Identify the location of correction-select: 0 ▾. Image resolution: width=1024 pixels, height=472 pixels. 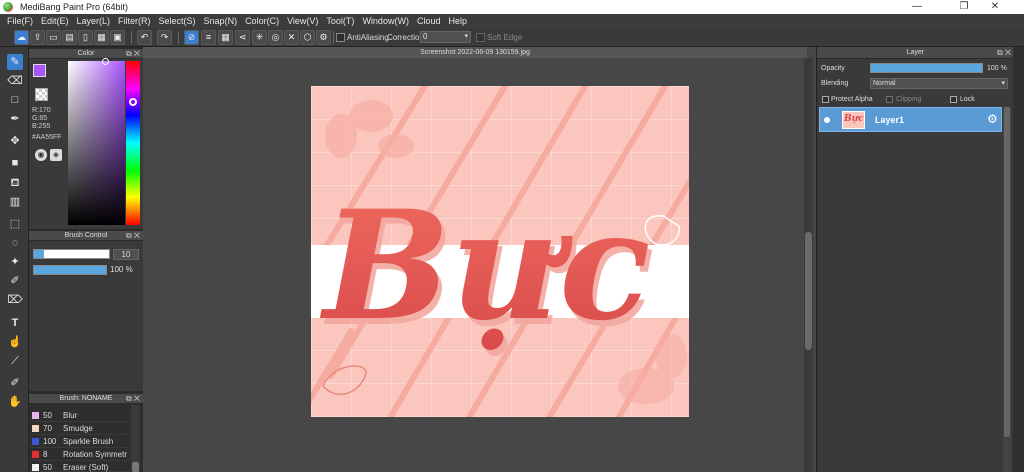
(445, 37).